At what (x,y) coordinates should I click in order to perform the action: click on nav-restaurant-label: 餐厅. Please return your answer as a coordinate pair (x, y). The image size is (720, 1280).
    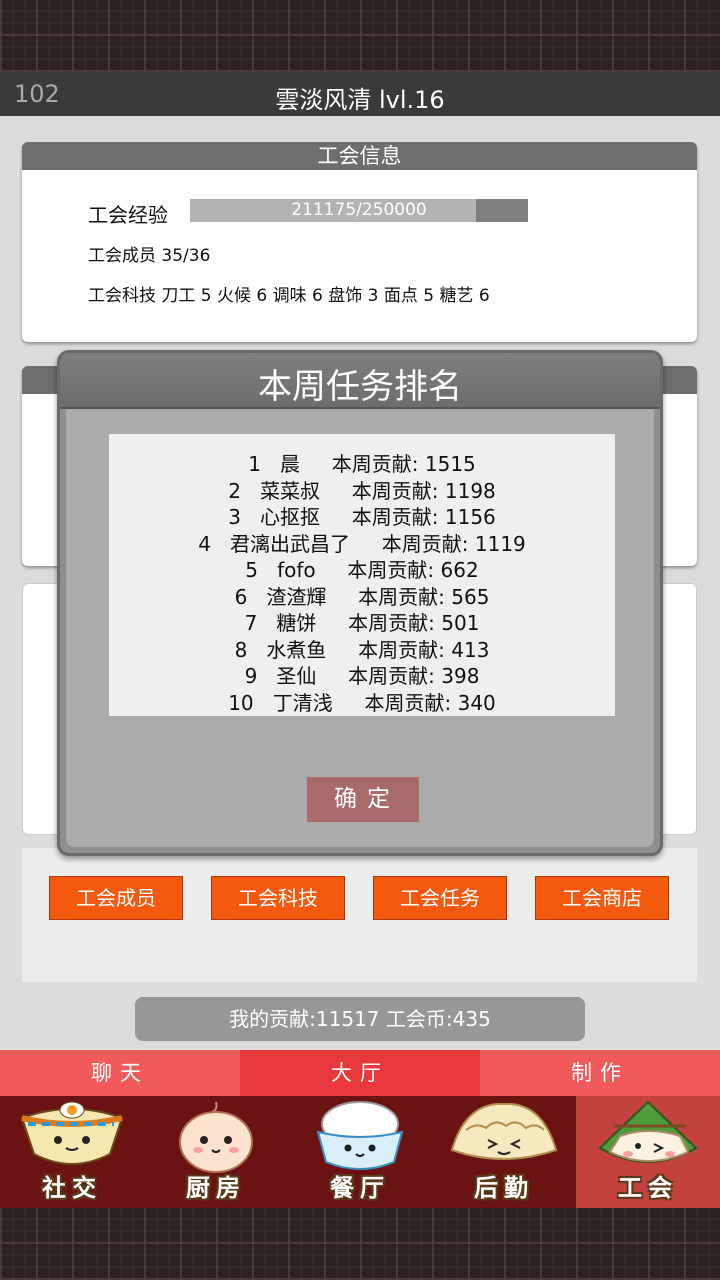
    Looking at the image, I should click on (360, 1188).